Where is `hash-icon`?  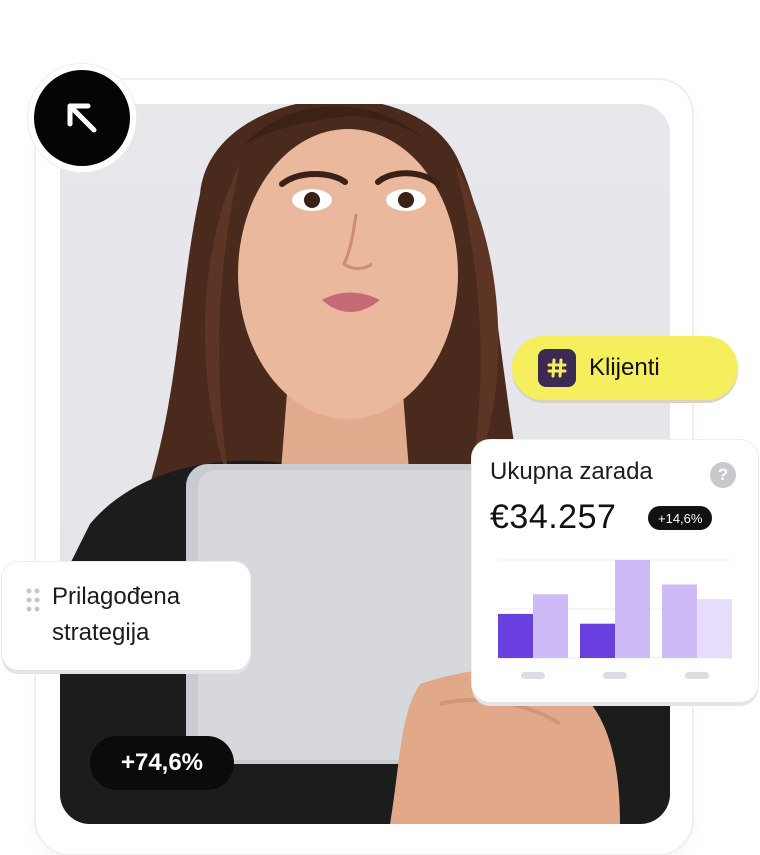
hash-icon is located at coordinates (557, 368).